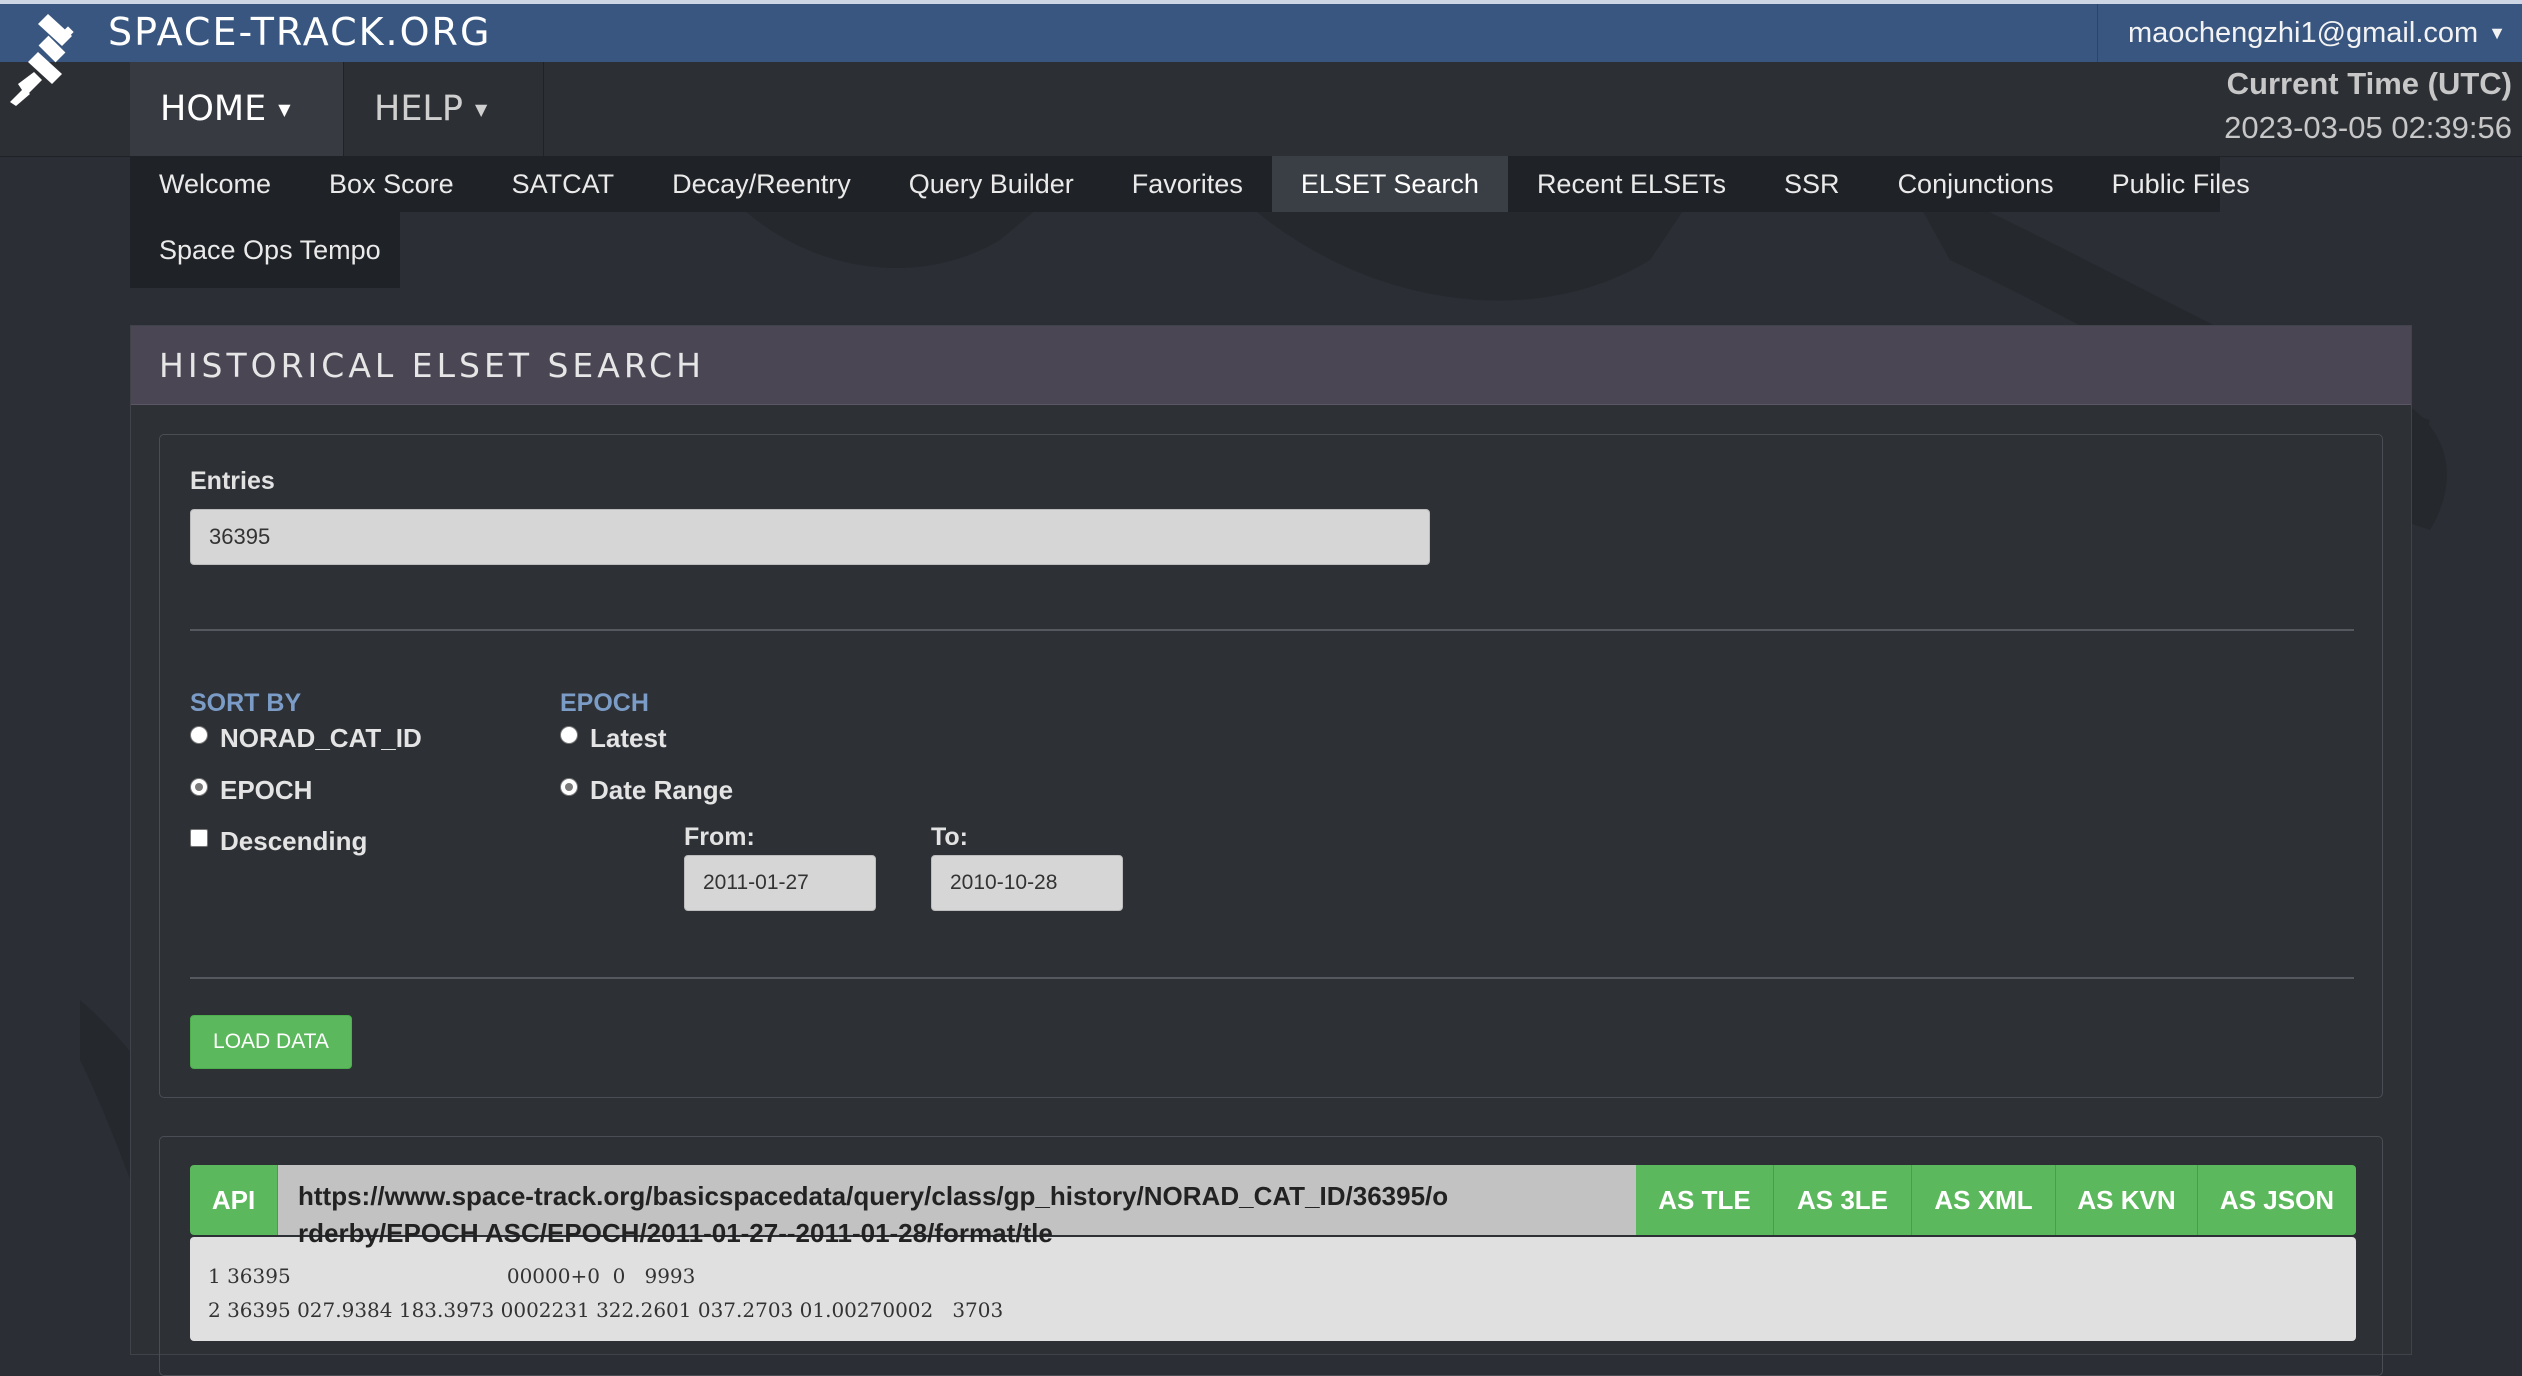 The width and height of the screenshot is (2522, 1376). What do you see at coordinates (271, 1042) in the screenshot?
I see `load-data-button: LOAD DATA` at bounding box center [271, 1042].